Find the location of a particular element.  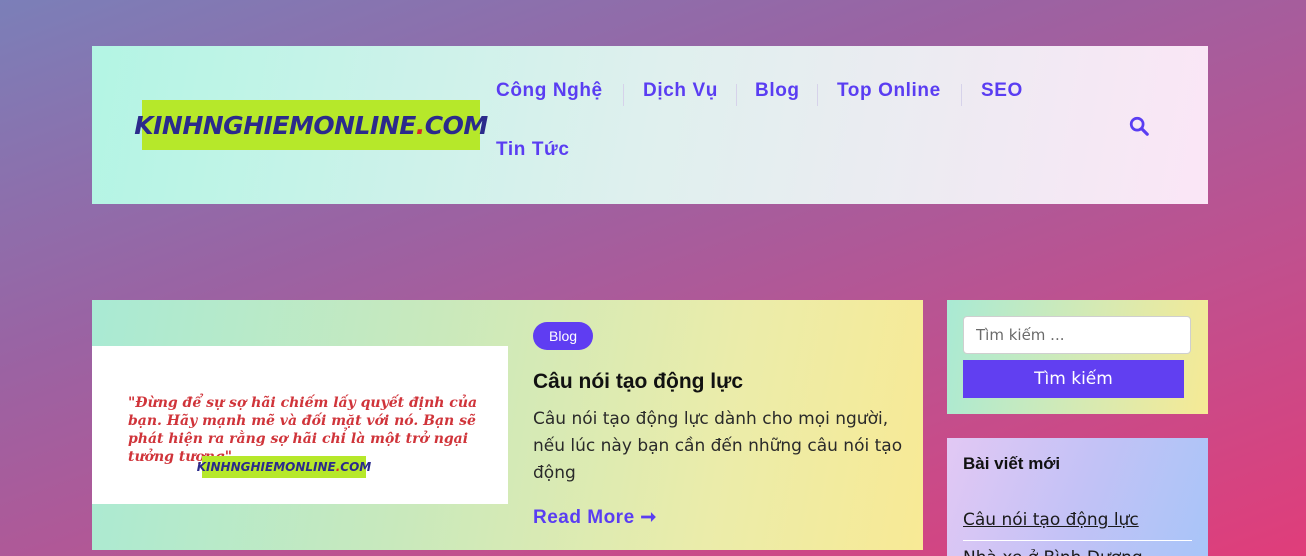

recent-posts-title: Bài viết mới is located at coordinates (1012, 463).